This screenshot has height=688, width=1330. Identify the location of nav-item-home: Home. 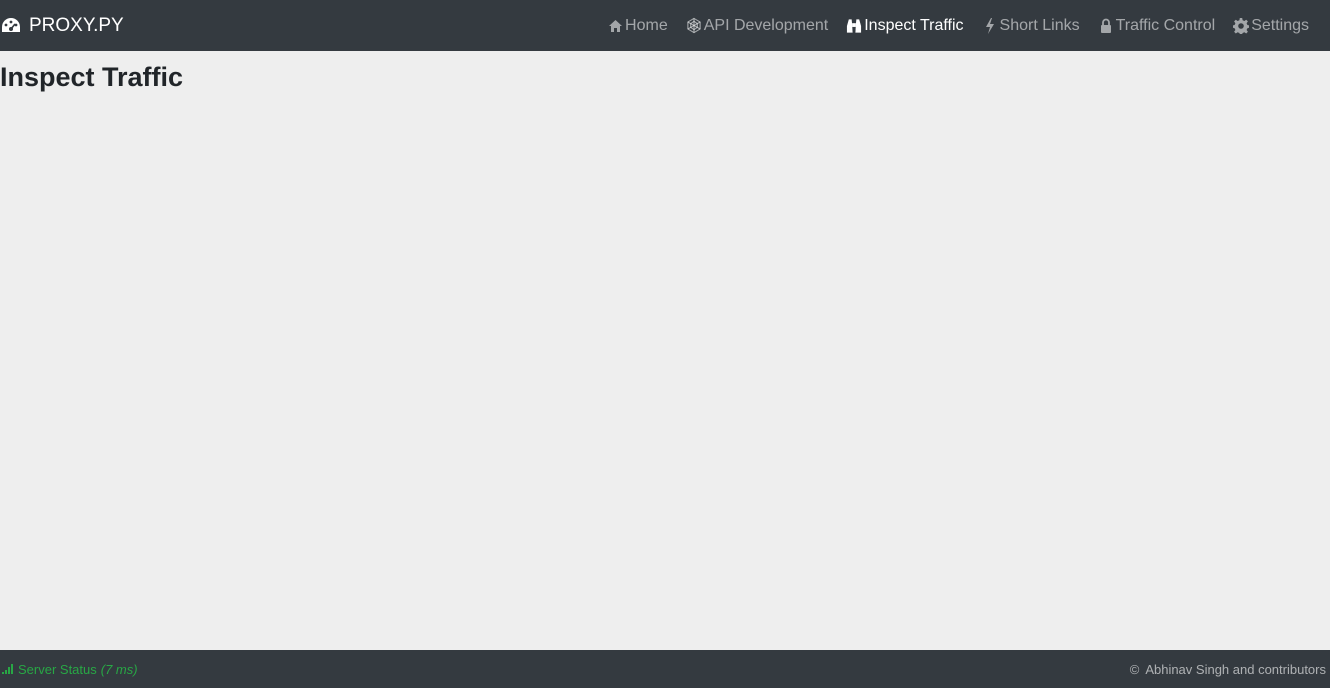
(637, 25).